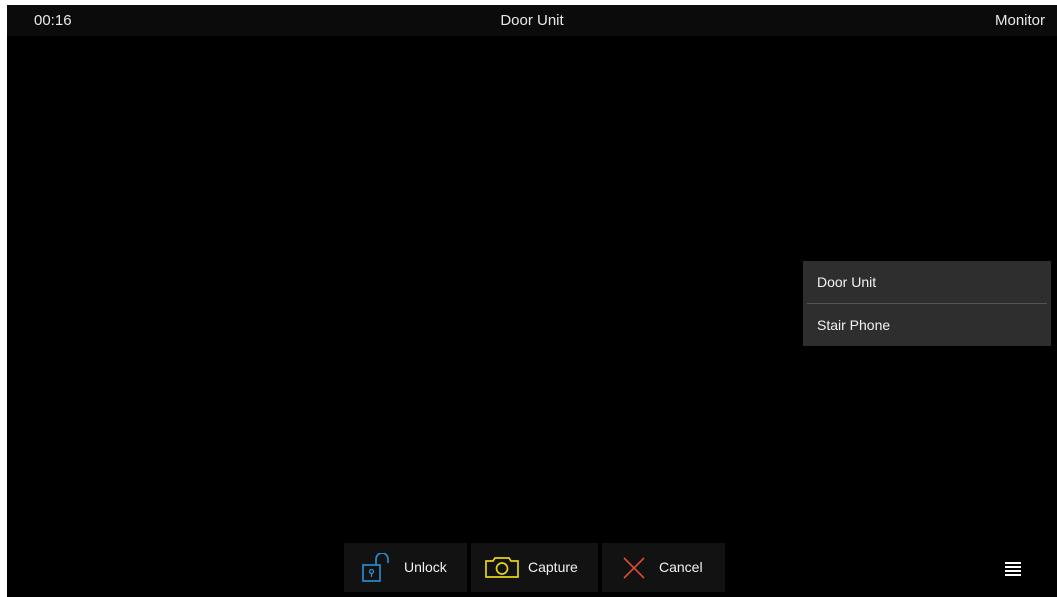 The image size is (1057, 597). I want to click on device-dropdown-menu: Door Unit Stair Phone, so click(927, 303).